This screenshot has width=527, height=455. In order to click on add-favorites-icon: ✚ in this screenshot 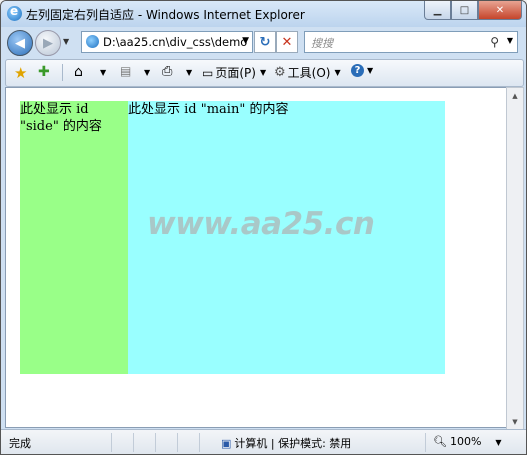, I will do `click(44, 72)`.